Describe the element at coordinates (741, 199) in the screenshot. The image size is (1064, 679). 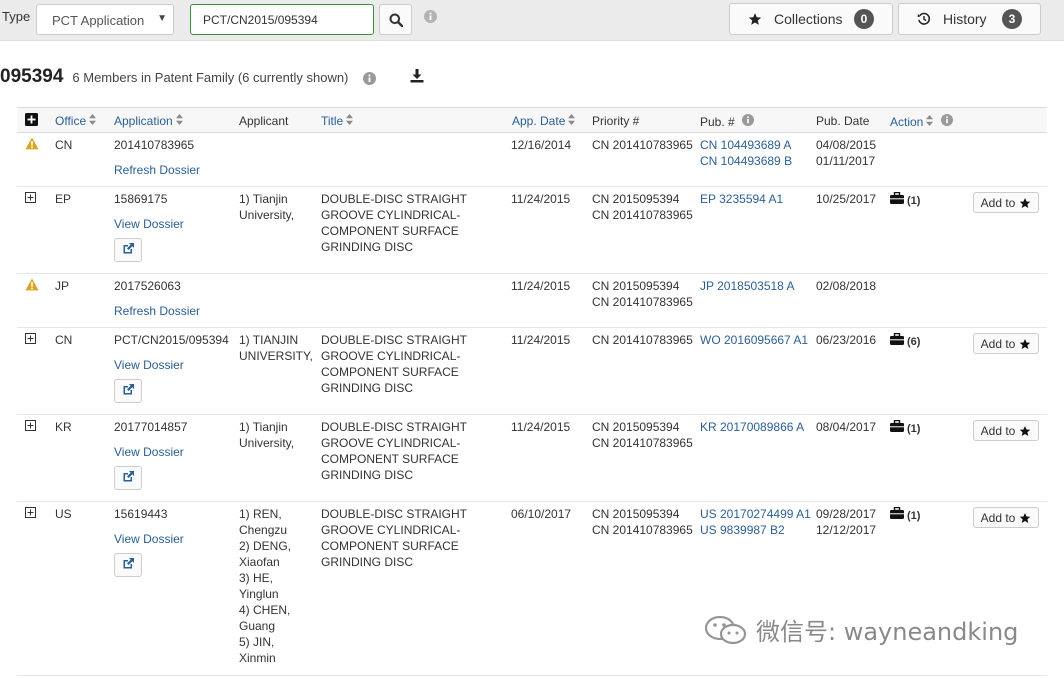
I see `pub-number-link: EP 3235594 A1` at that location.